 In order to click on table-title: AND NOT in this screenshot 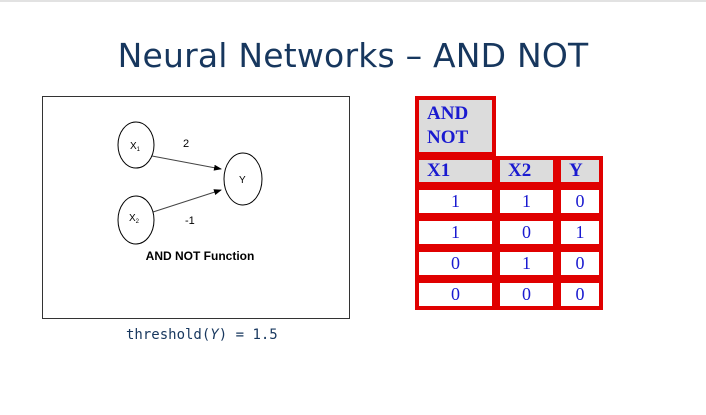, I will do `click(455, 126)`.